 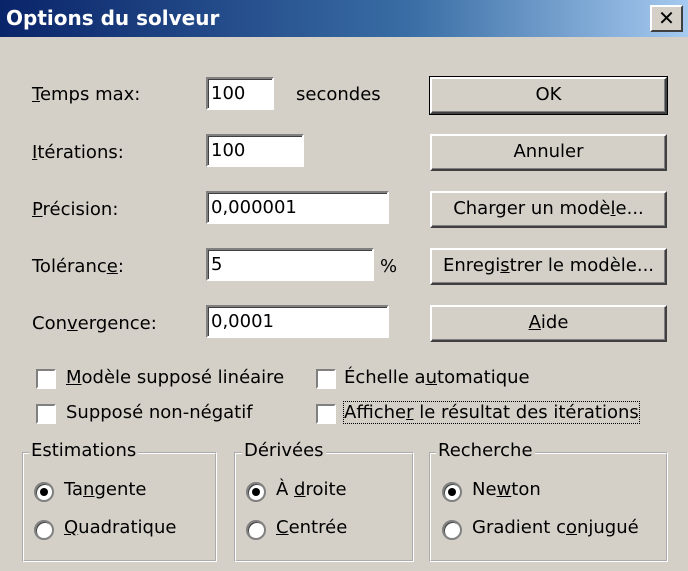 What do you see at coordinates (120, 527) in the screenshot?
I see `quadratique-label: Quadratique` at bounding box center [120, 527].